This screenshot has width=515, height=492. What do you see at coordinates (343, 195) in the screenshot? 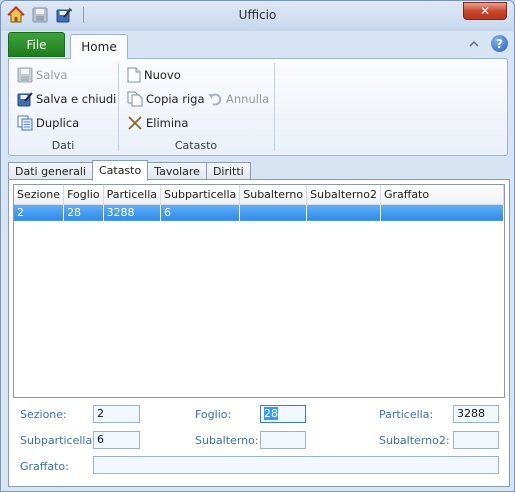
I see `column-header-subalterno2: Subalterno2` at bounding box center [343, 195].